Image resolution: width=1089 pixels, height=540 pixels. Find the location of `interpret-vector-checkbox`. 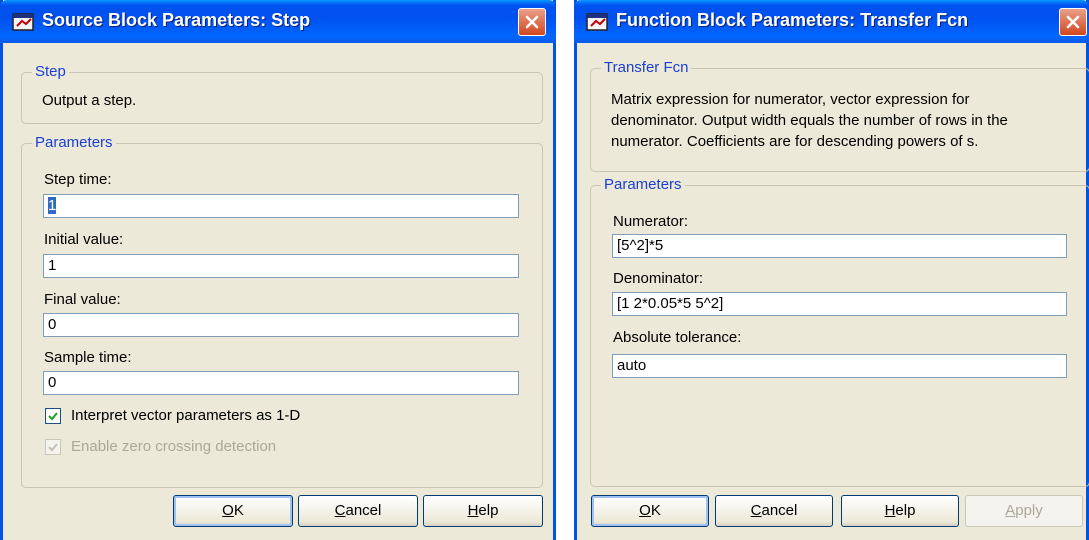

interpret-vector-checkbox is located at coordinates (53, 416).